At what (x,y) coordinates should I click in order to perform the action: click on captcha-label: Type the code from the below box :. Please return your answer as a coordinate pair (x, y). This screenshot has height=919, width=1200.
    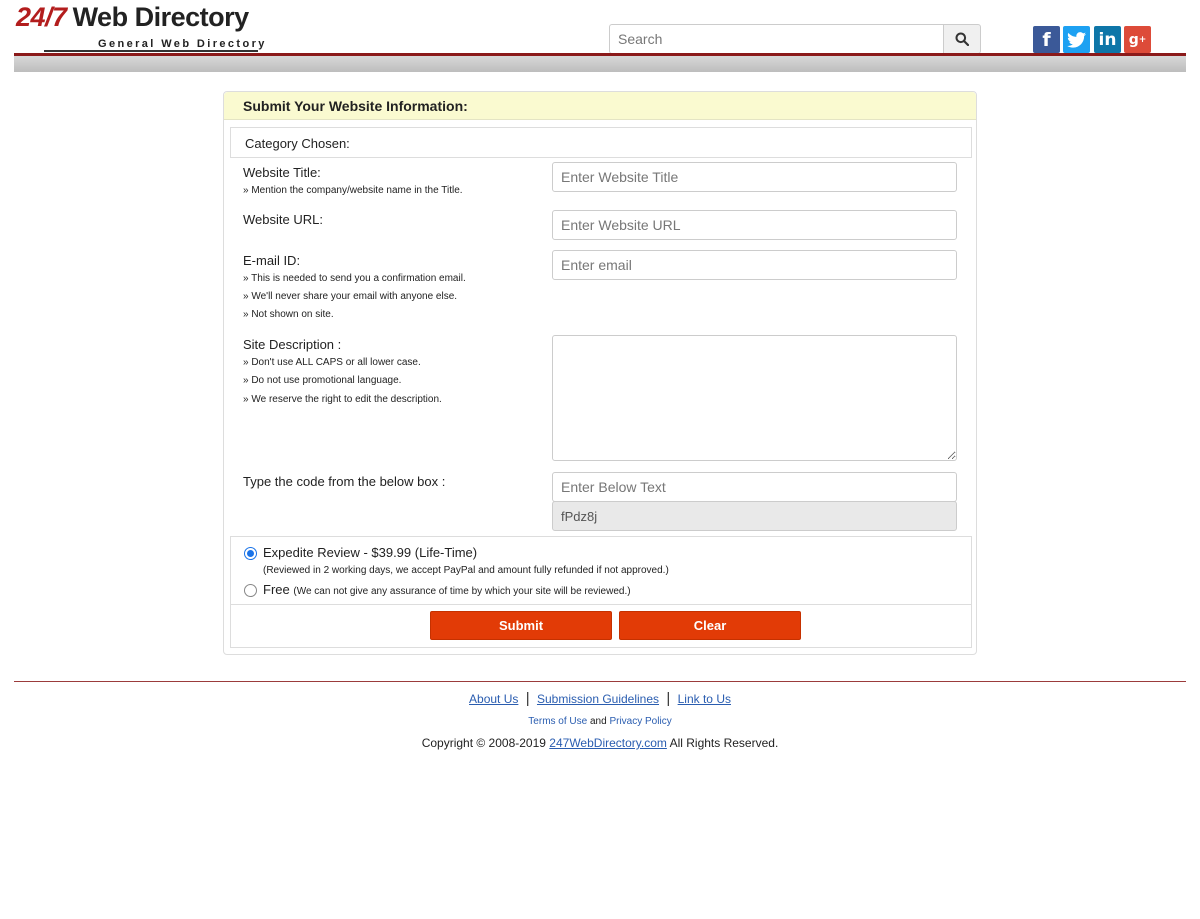
    Looking at the image, I should click on (344, 481).